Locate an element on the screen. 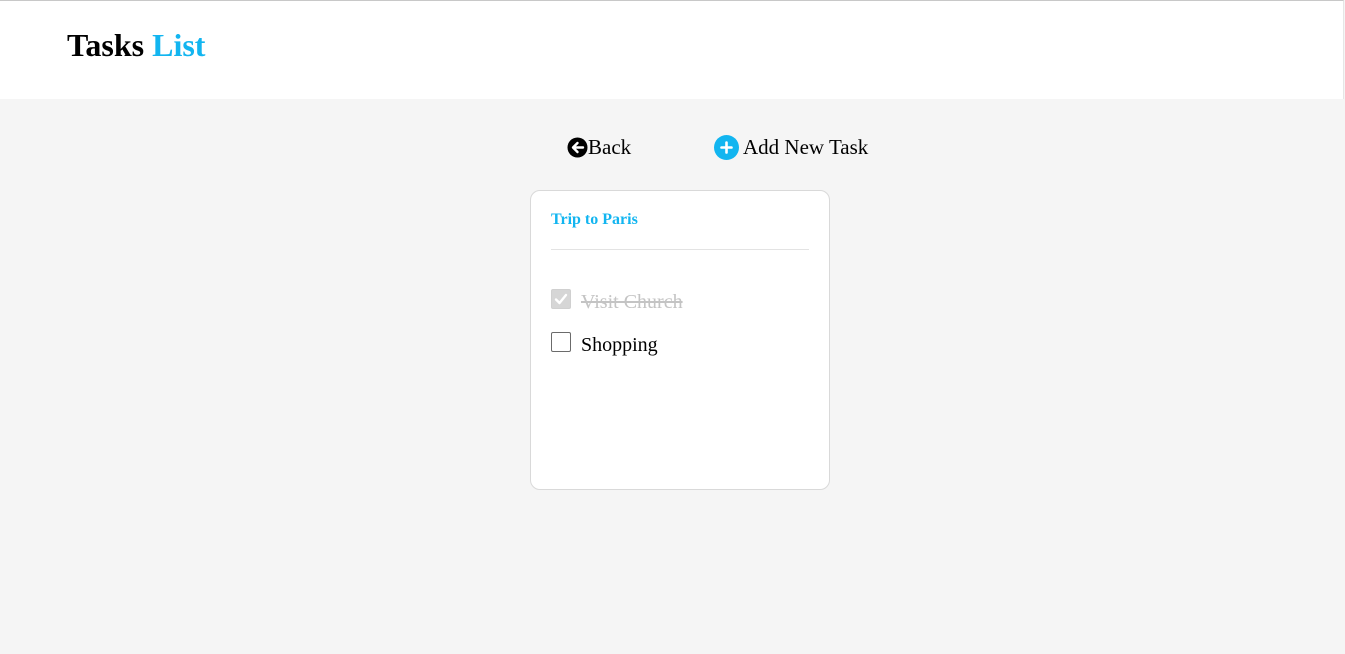  back-button: Back is located at coordinates (599, 147).